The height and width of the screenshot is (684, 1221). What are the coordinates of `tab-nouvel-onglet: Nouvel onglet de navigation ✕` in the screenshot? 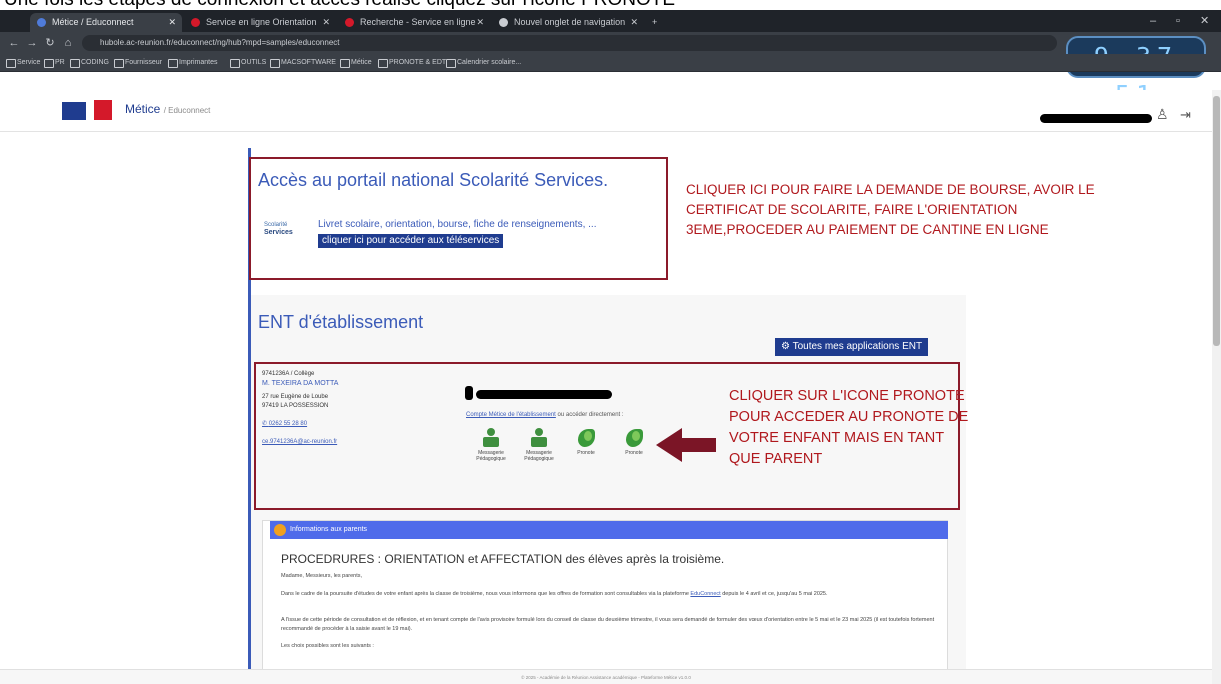 It's located at (568, 22).